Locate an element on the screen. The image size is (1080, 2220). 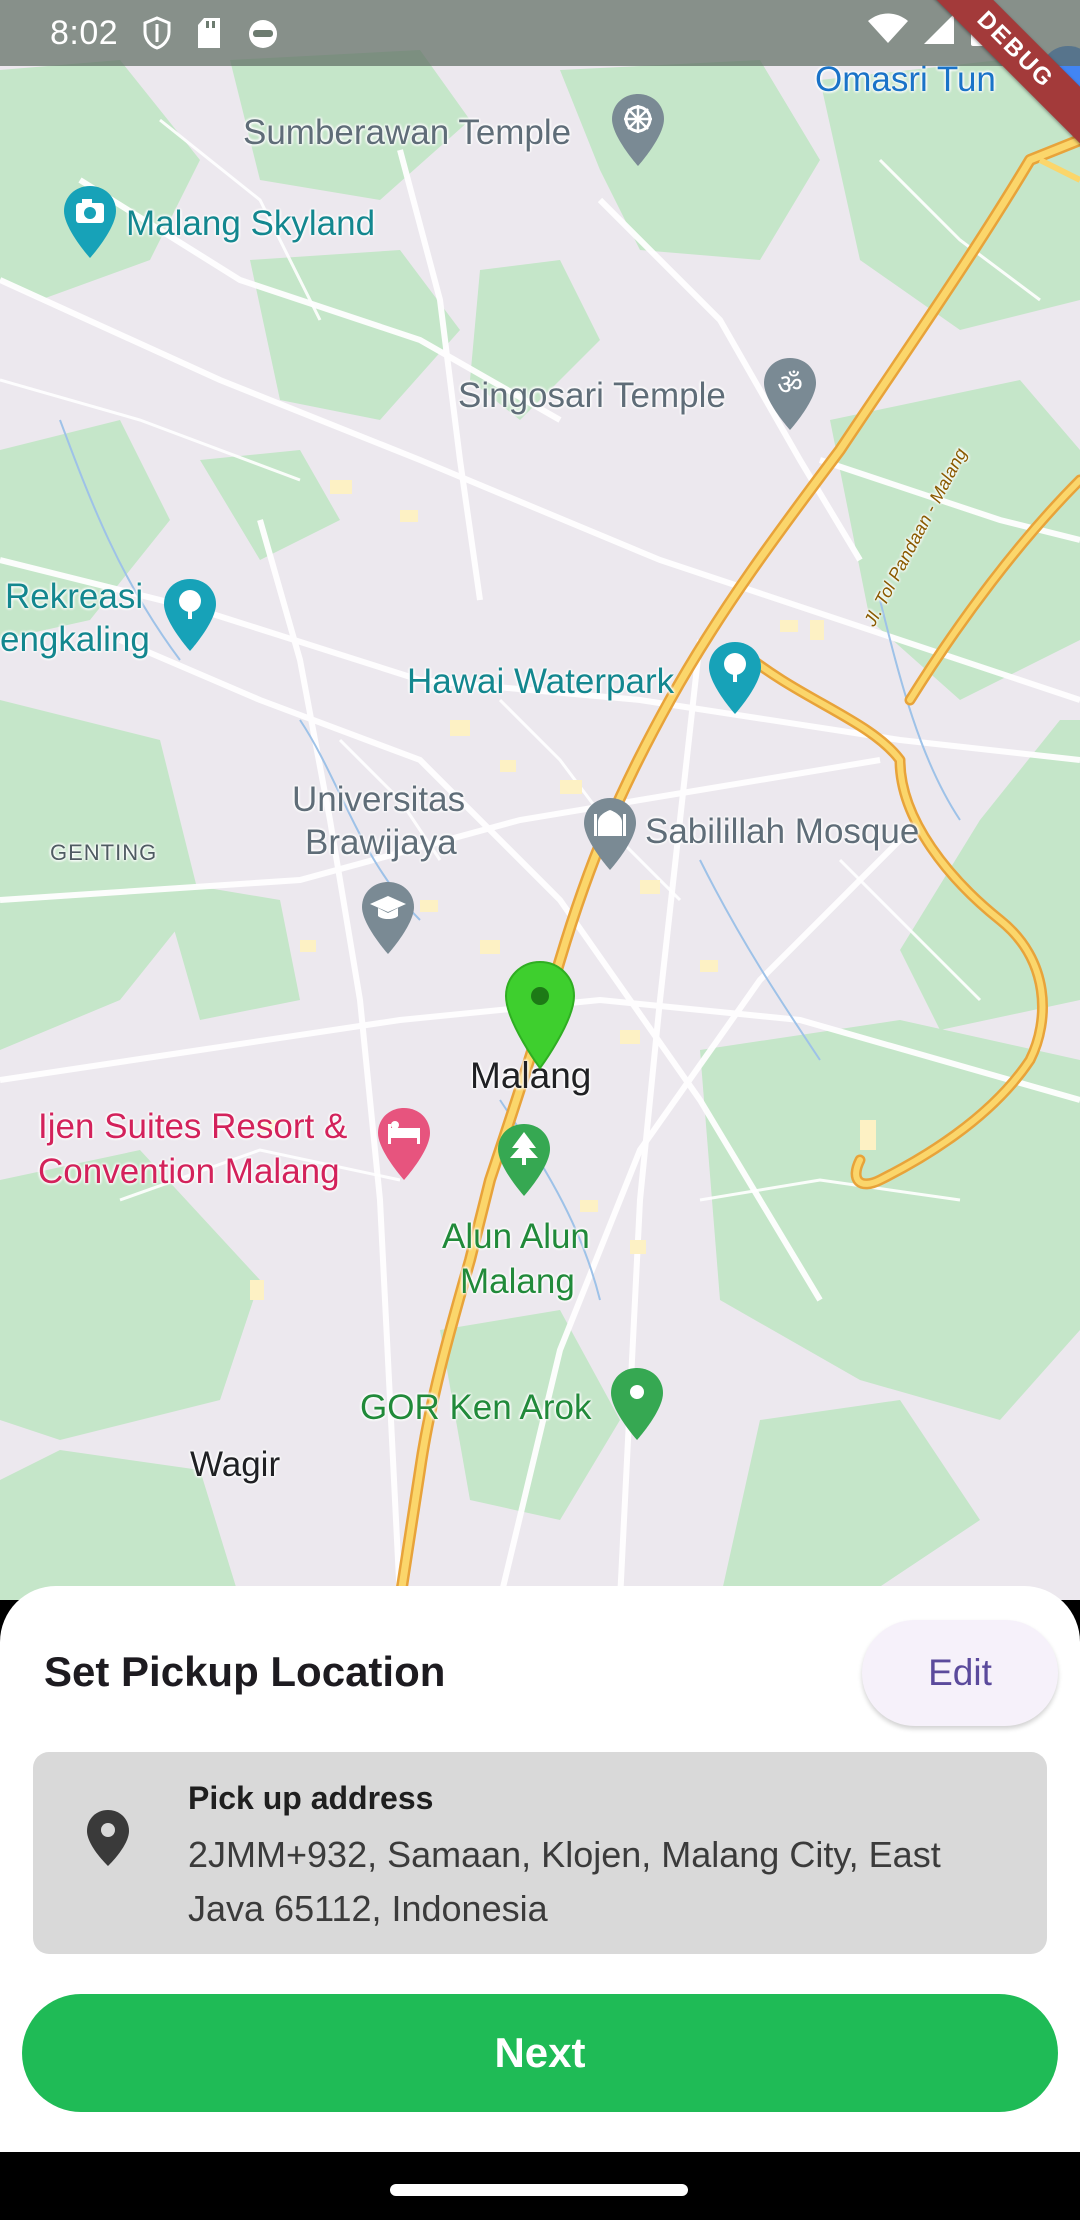
om-temple-pin-icon: ॐ is located at coordinates (790, 394).